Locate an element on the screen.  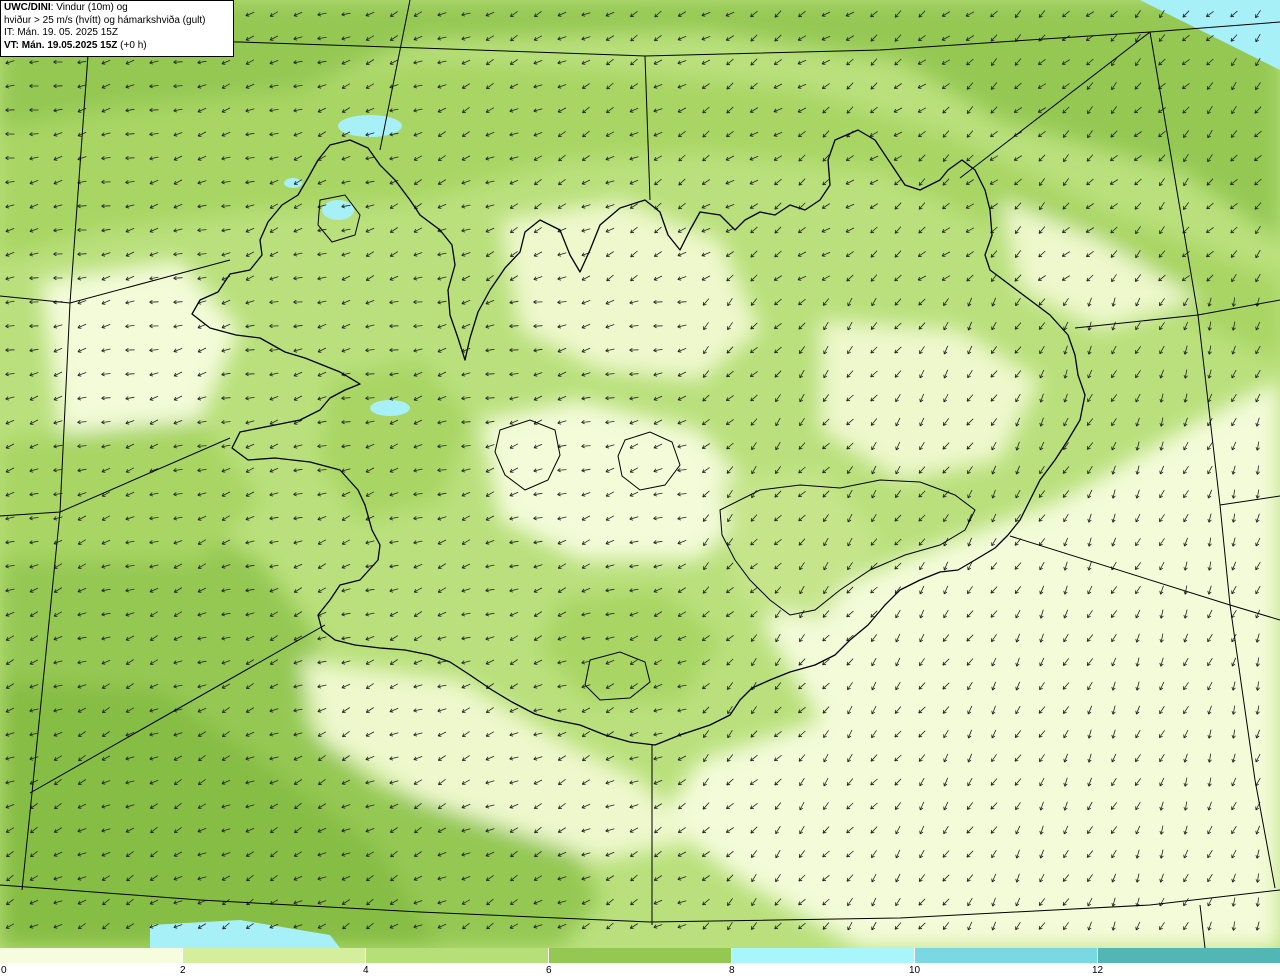
valid-offset: (+0 h) is located at coordinates (132, 45).